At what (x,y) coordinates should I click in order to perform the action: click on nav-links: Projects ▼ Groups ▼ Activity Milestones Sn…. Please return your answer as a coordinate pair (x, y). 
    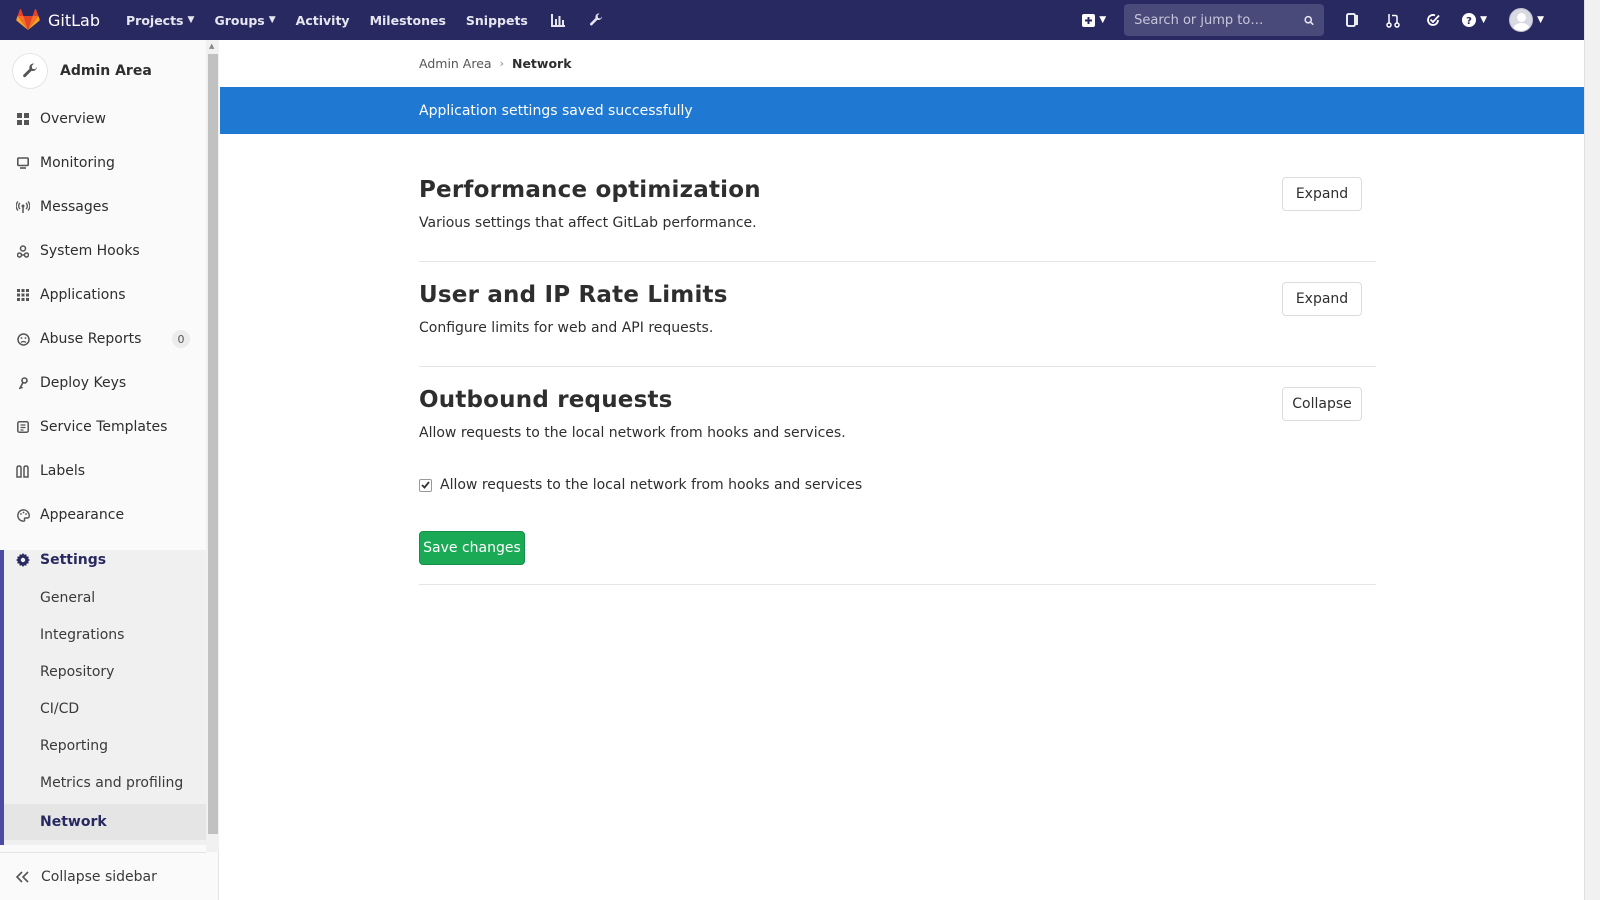
    Looking at the image, I should click on (375, 20).